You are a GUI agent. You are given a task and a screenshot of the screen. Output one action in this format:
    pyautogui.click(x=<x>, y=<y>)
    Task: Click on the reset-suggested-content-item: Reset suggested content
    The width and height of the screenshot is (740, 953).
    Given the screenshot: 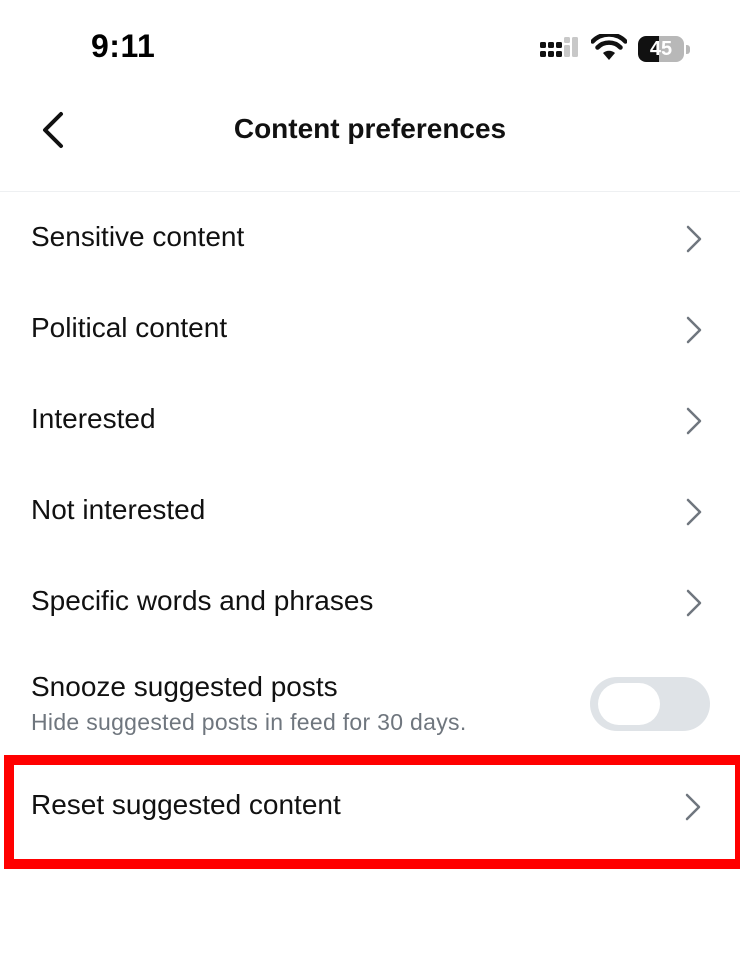 What is the action you would take?
    pyautogui.click(x=372, y=812)
    